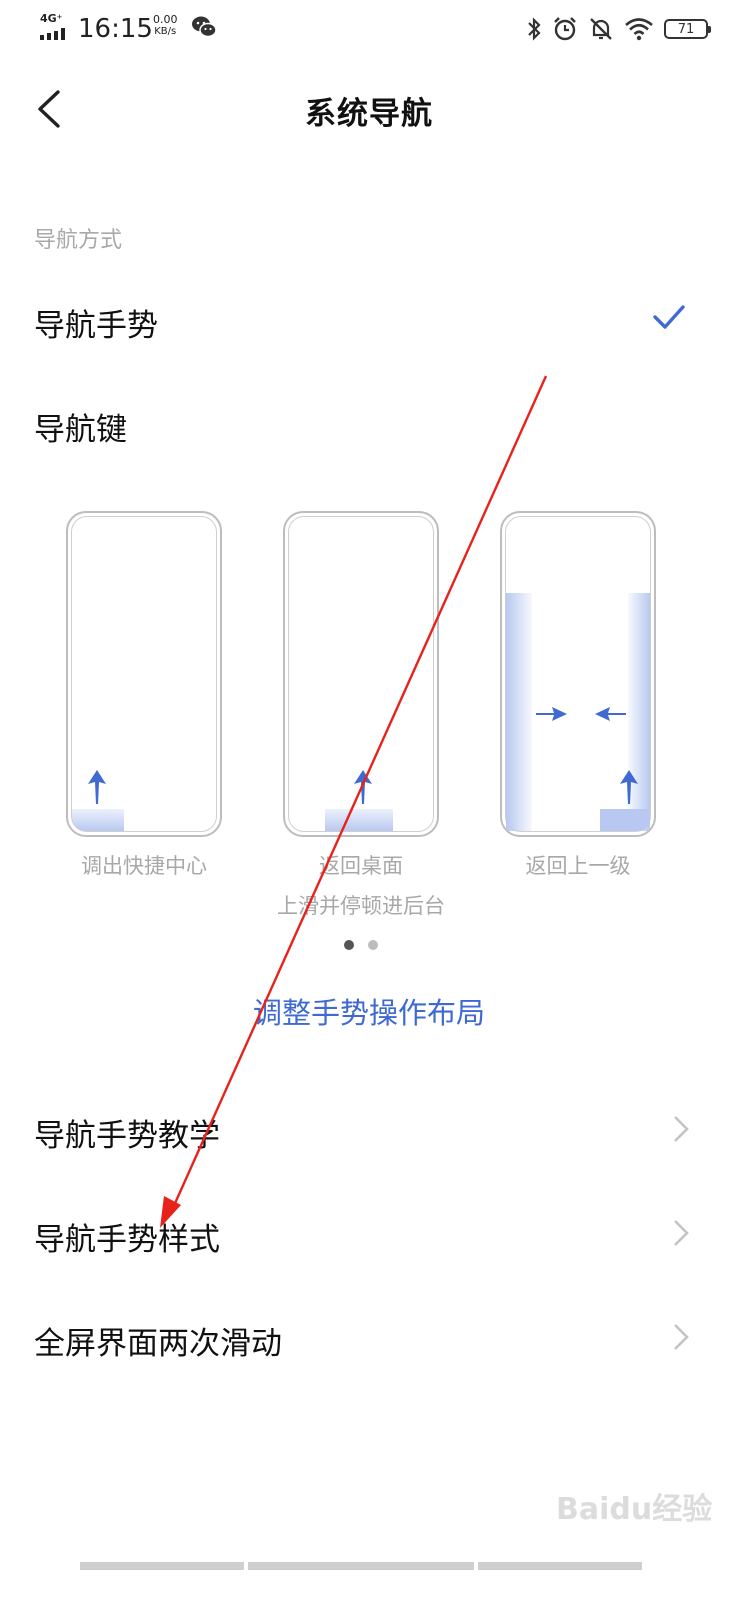 The width and height of the screenshot is (738, 1600). I want to click on arrow-left-icon, so click(610, 714).